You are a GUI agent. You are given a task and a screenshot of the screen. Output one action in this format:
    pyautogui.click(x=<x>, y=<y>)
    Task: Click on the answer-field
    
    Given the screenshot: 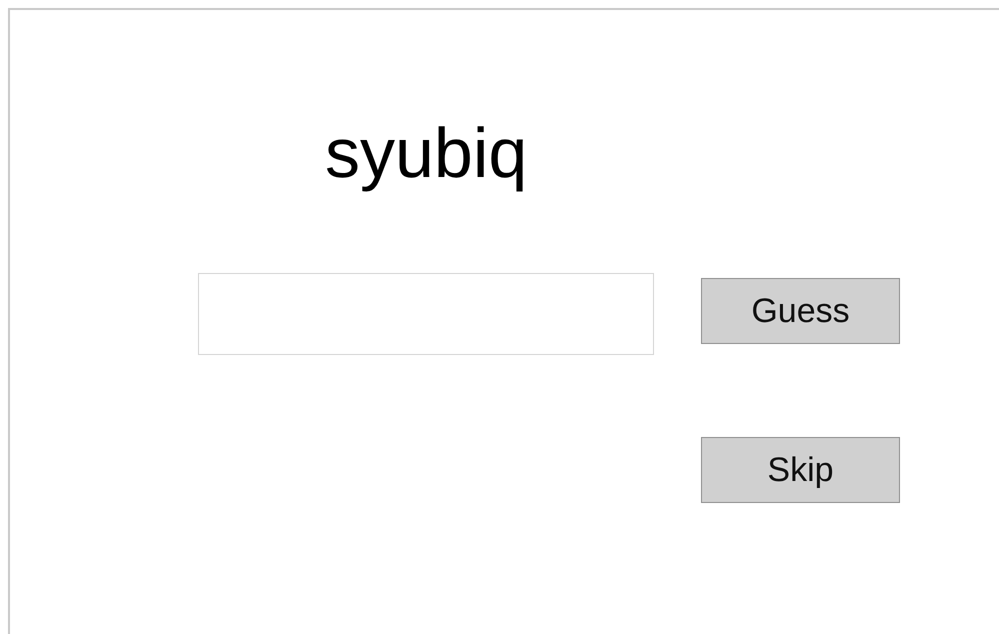 What is the action you would take?
    pyautogui.click(x=426, y=314)
    